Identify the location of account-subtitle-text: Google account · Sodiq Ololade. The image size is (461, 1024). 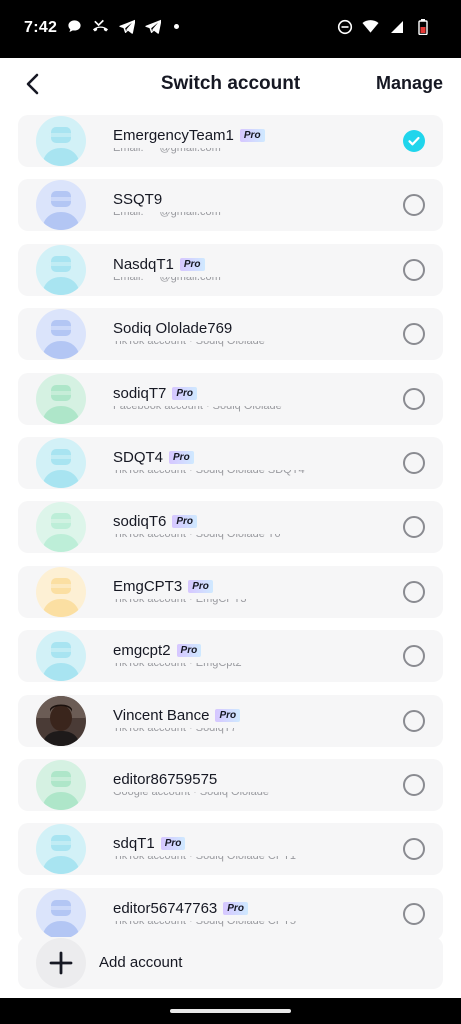
(191, 794).